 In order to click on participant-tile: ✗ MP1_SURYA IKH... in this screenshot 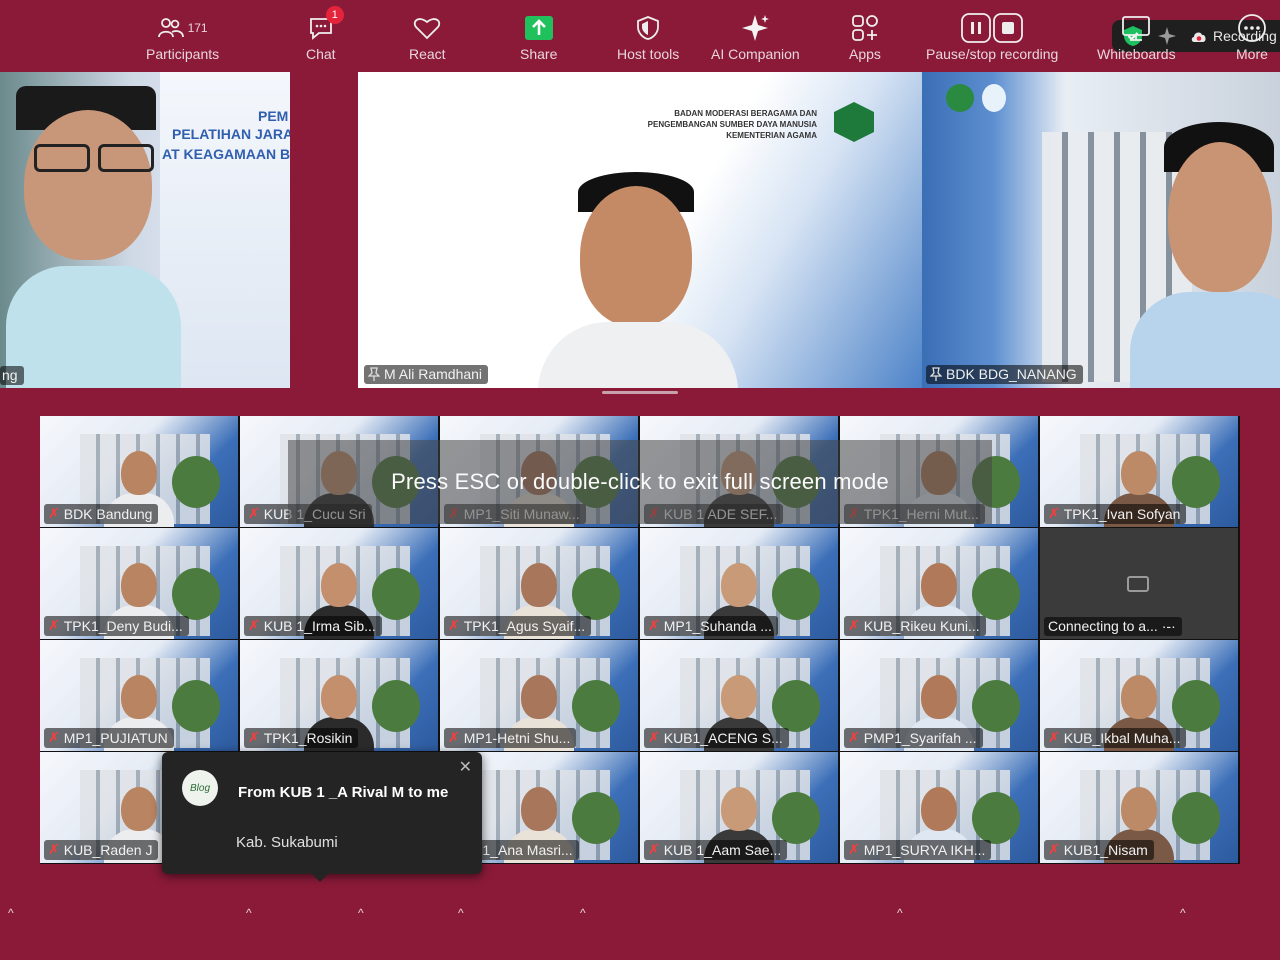, I will do `click(940, 808)`.